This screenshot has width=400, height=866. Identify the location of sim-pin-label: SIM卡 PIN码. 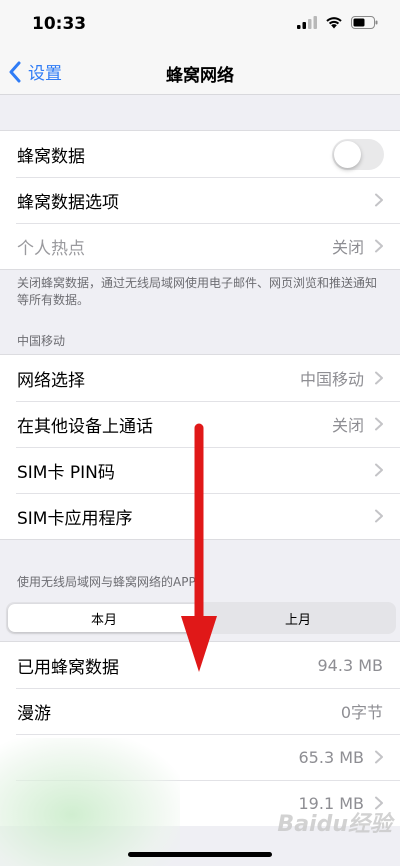
(66, 472).